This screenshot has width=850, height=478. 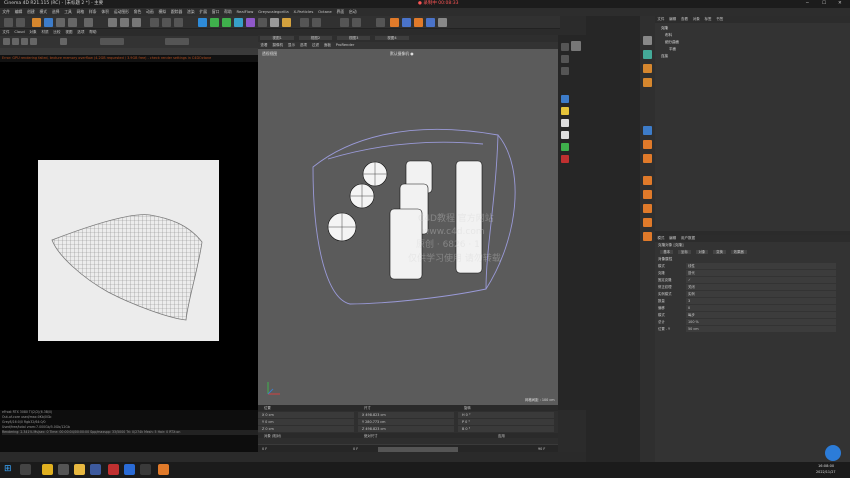 I want to click on object-row: 连接, so click(x=664, y=56).